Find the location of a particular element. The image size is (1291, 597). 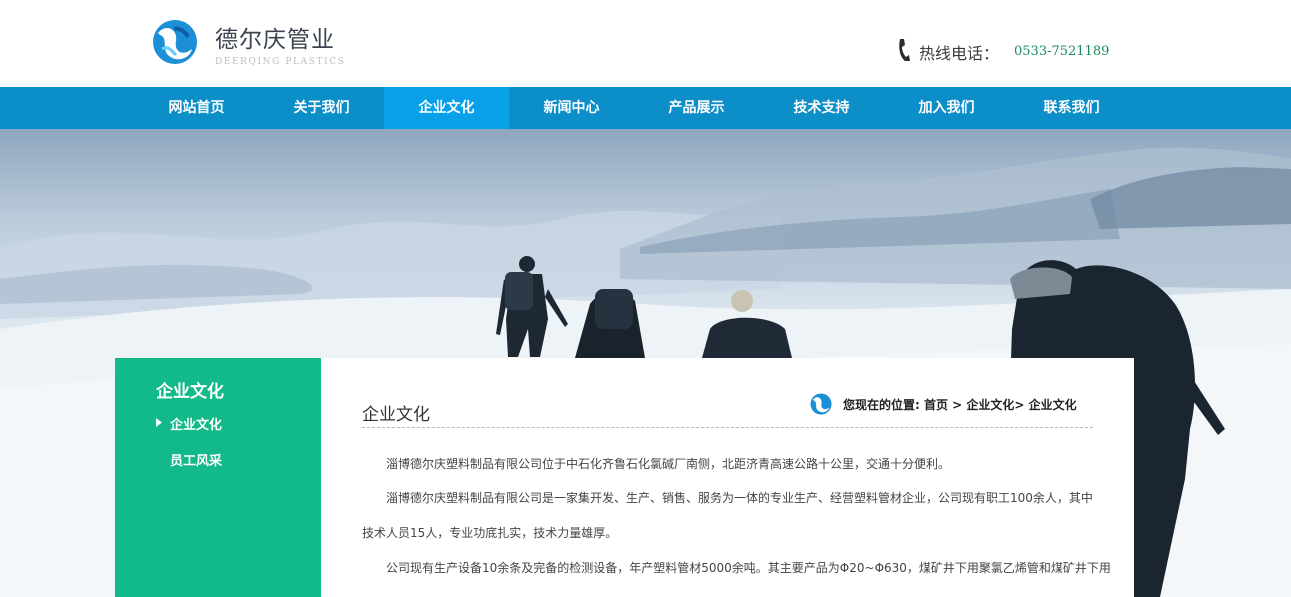

sidebar-item-culture: 企业文化 is located at coordinates (196, 423).